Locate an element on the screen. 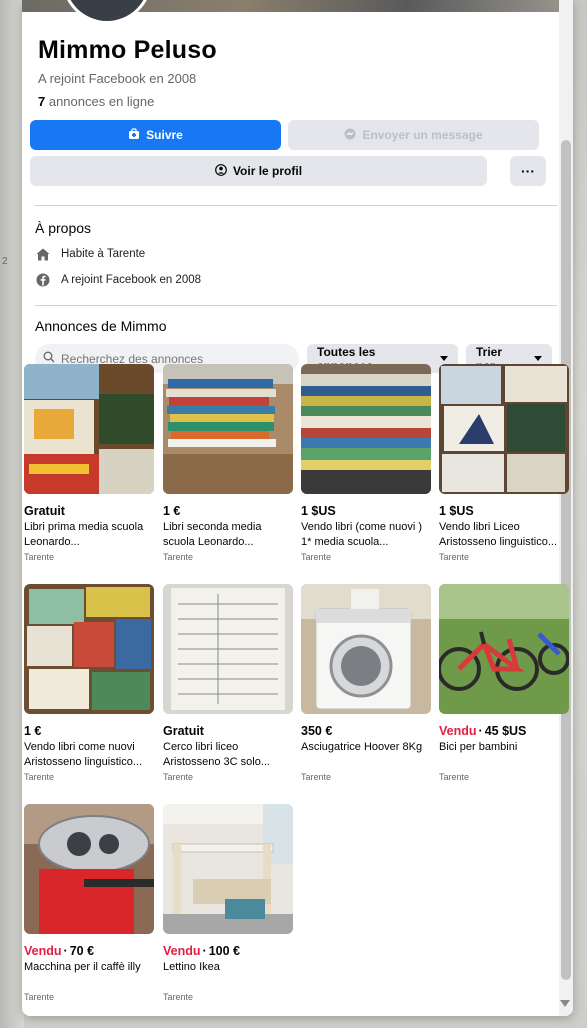 The image size is (587, 1028). listing-price: Vendu · 45 $US is located at coordinates (504, 731).